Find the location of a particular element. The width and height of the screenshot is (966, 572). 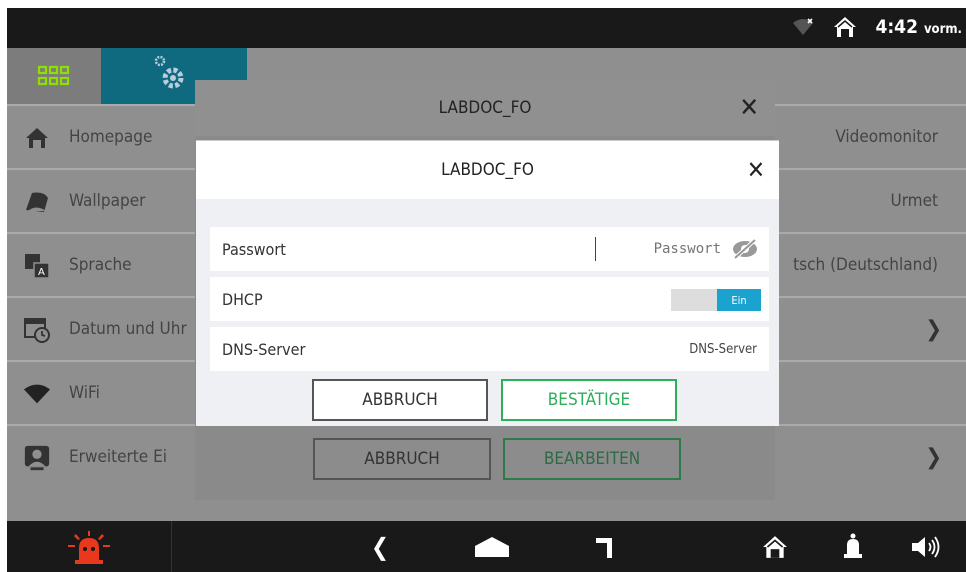

home-shortcut-button is located at coordinates (775, 546).